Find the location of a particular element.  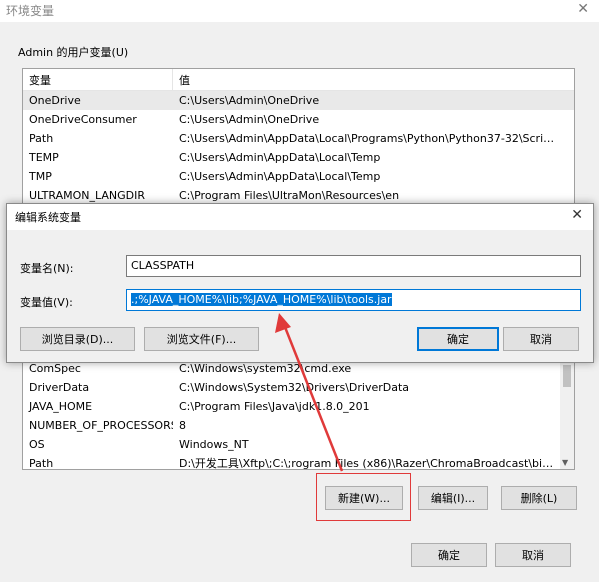

highlight-box is located at coordinates (363, 497).